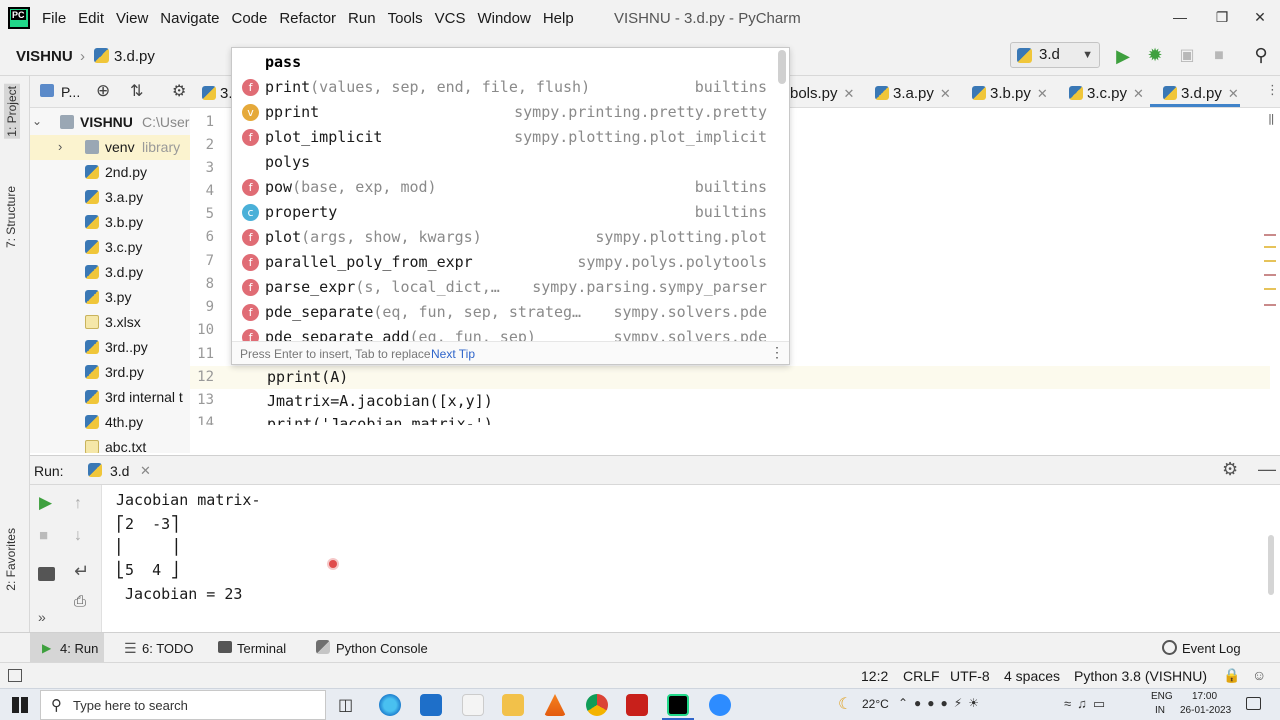 The width and height of the screenshot is (1280, 720). I want to click on completion-item: pass, so click(505, 62).